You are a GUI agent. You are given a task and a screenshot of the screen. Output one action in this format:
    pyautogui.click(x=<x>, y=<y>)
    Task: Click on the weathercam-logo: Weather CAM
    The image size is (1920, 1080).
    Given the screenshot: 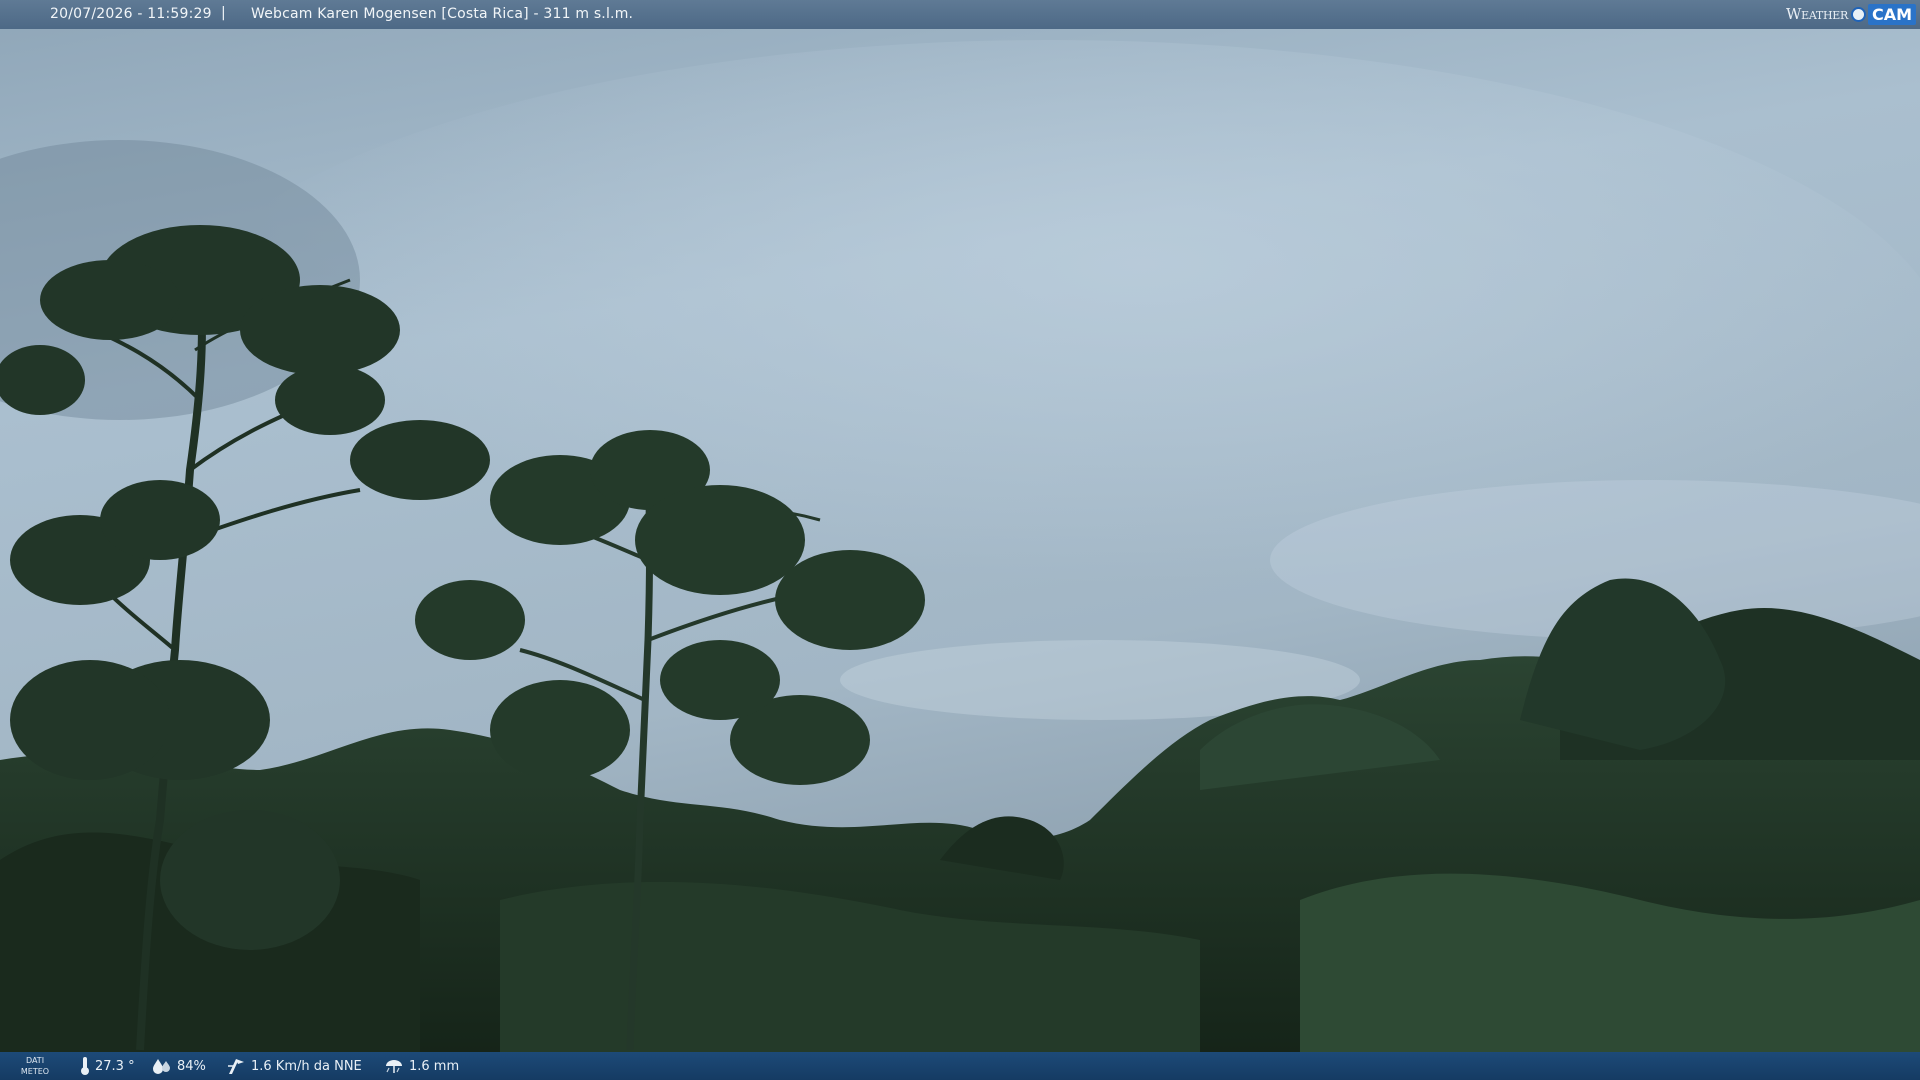 What is the action you would take?
    pyautogui.click(x=1851, y=14)
    